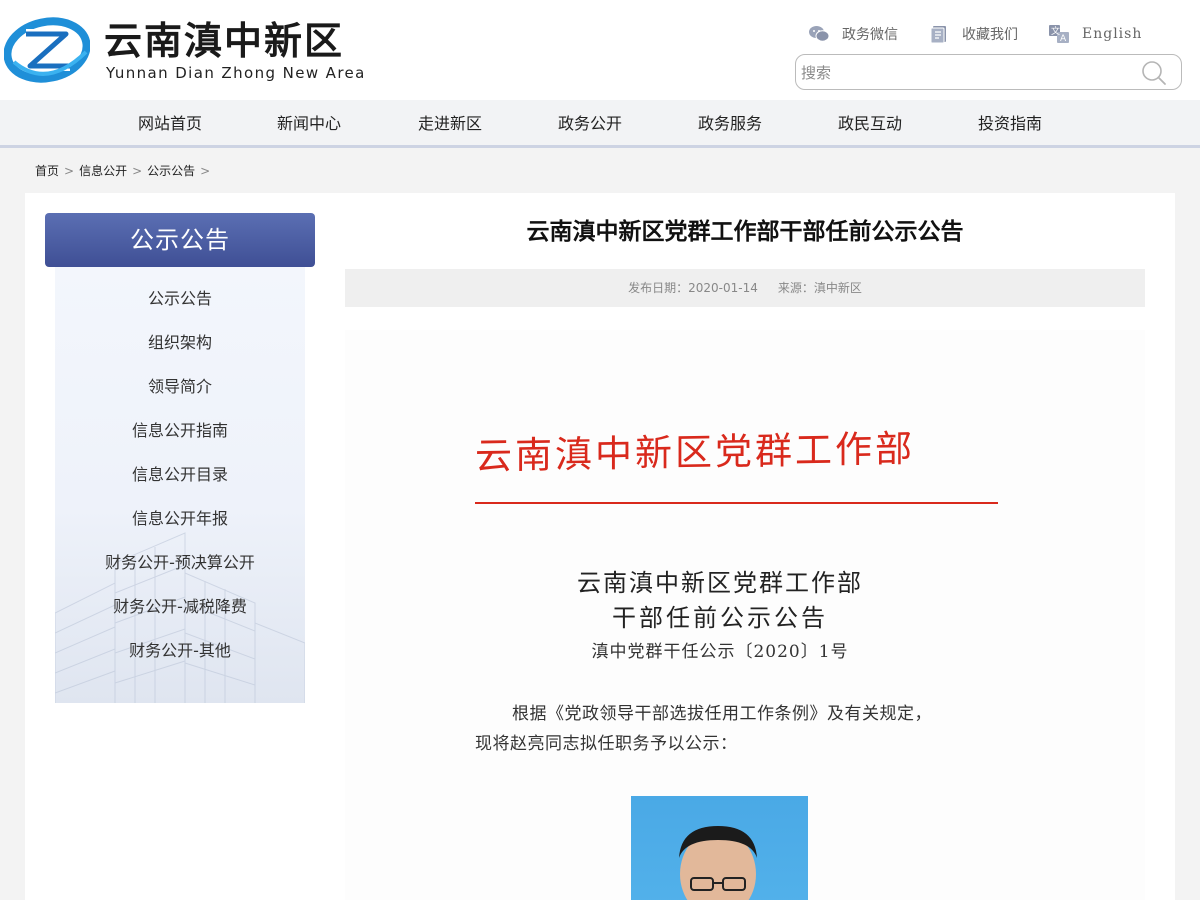 The width and height of the screenshot is (1200, 900). I want to click on english-link-label: English, so click(1112, 34).